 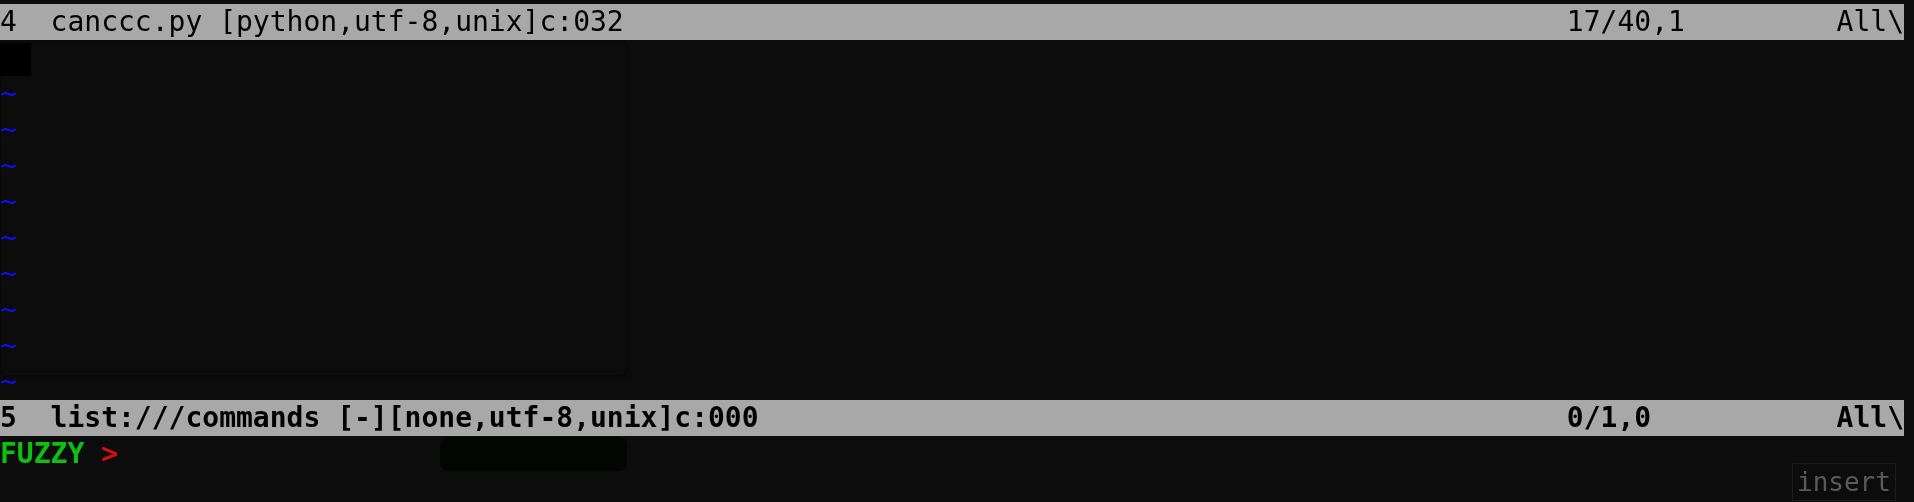 I want to click on status-text: canccc.py [python,utf-8,unix]c:032, so click(x=337, y=22).